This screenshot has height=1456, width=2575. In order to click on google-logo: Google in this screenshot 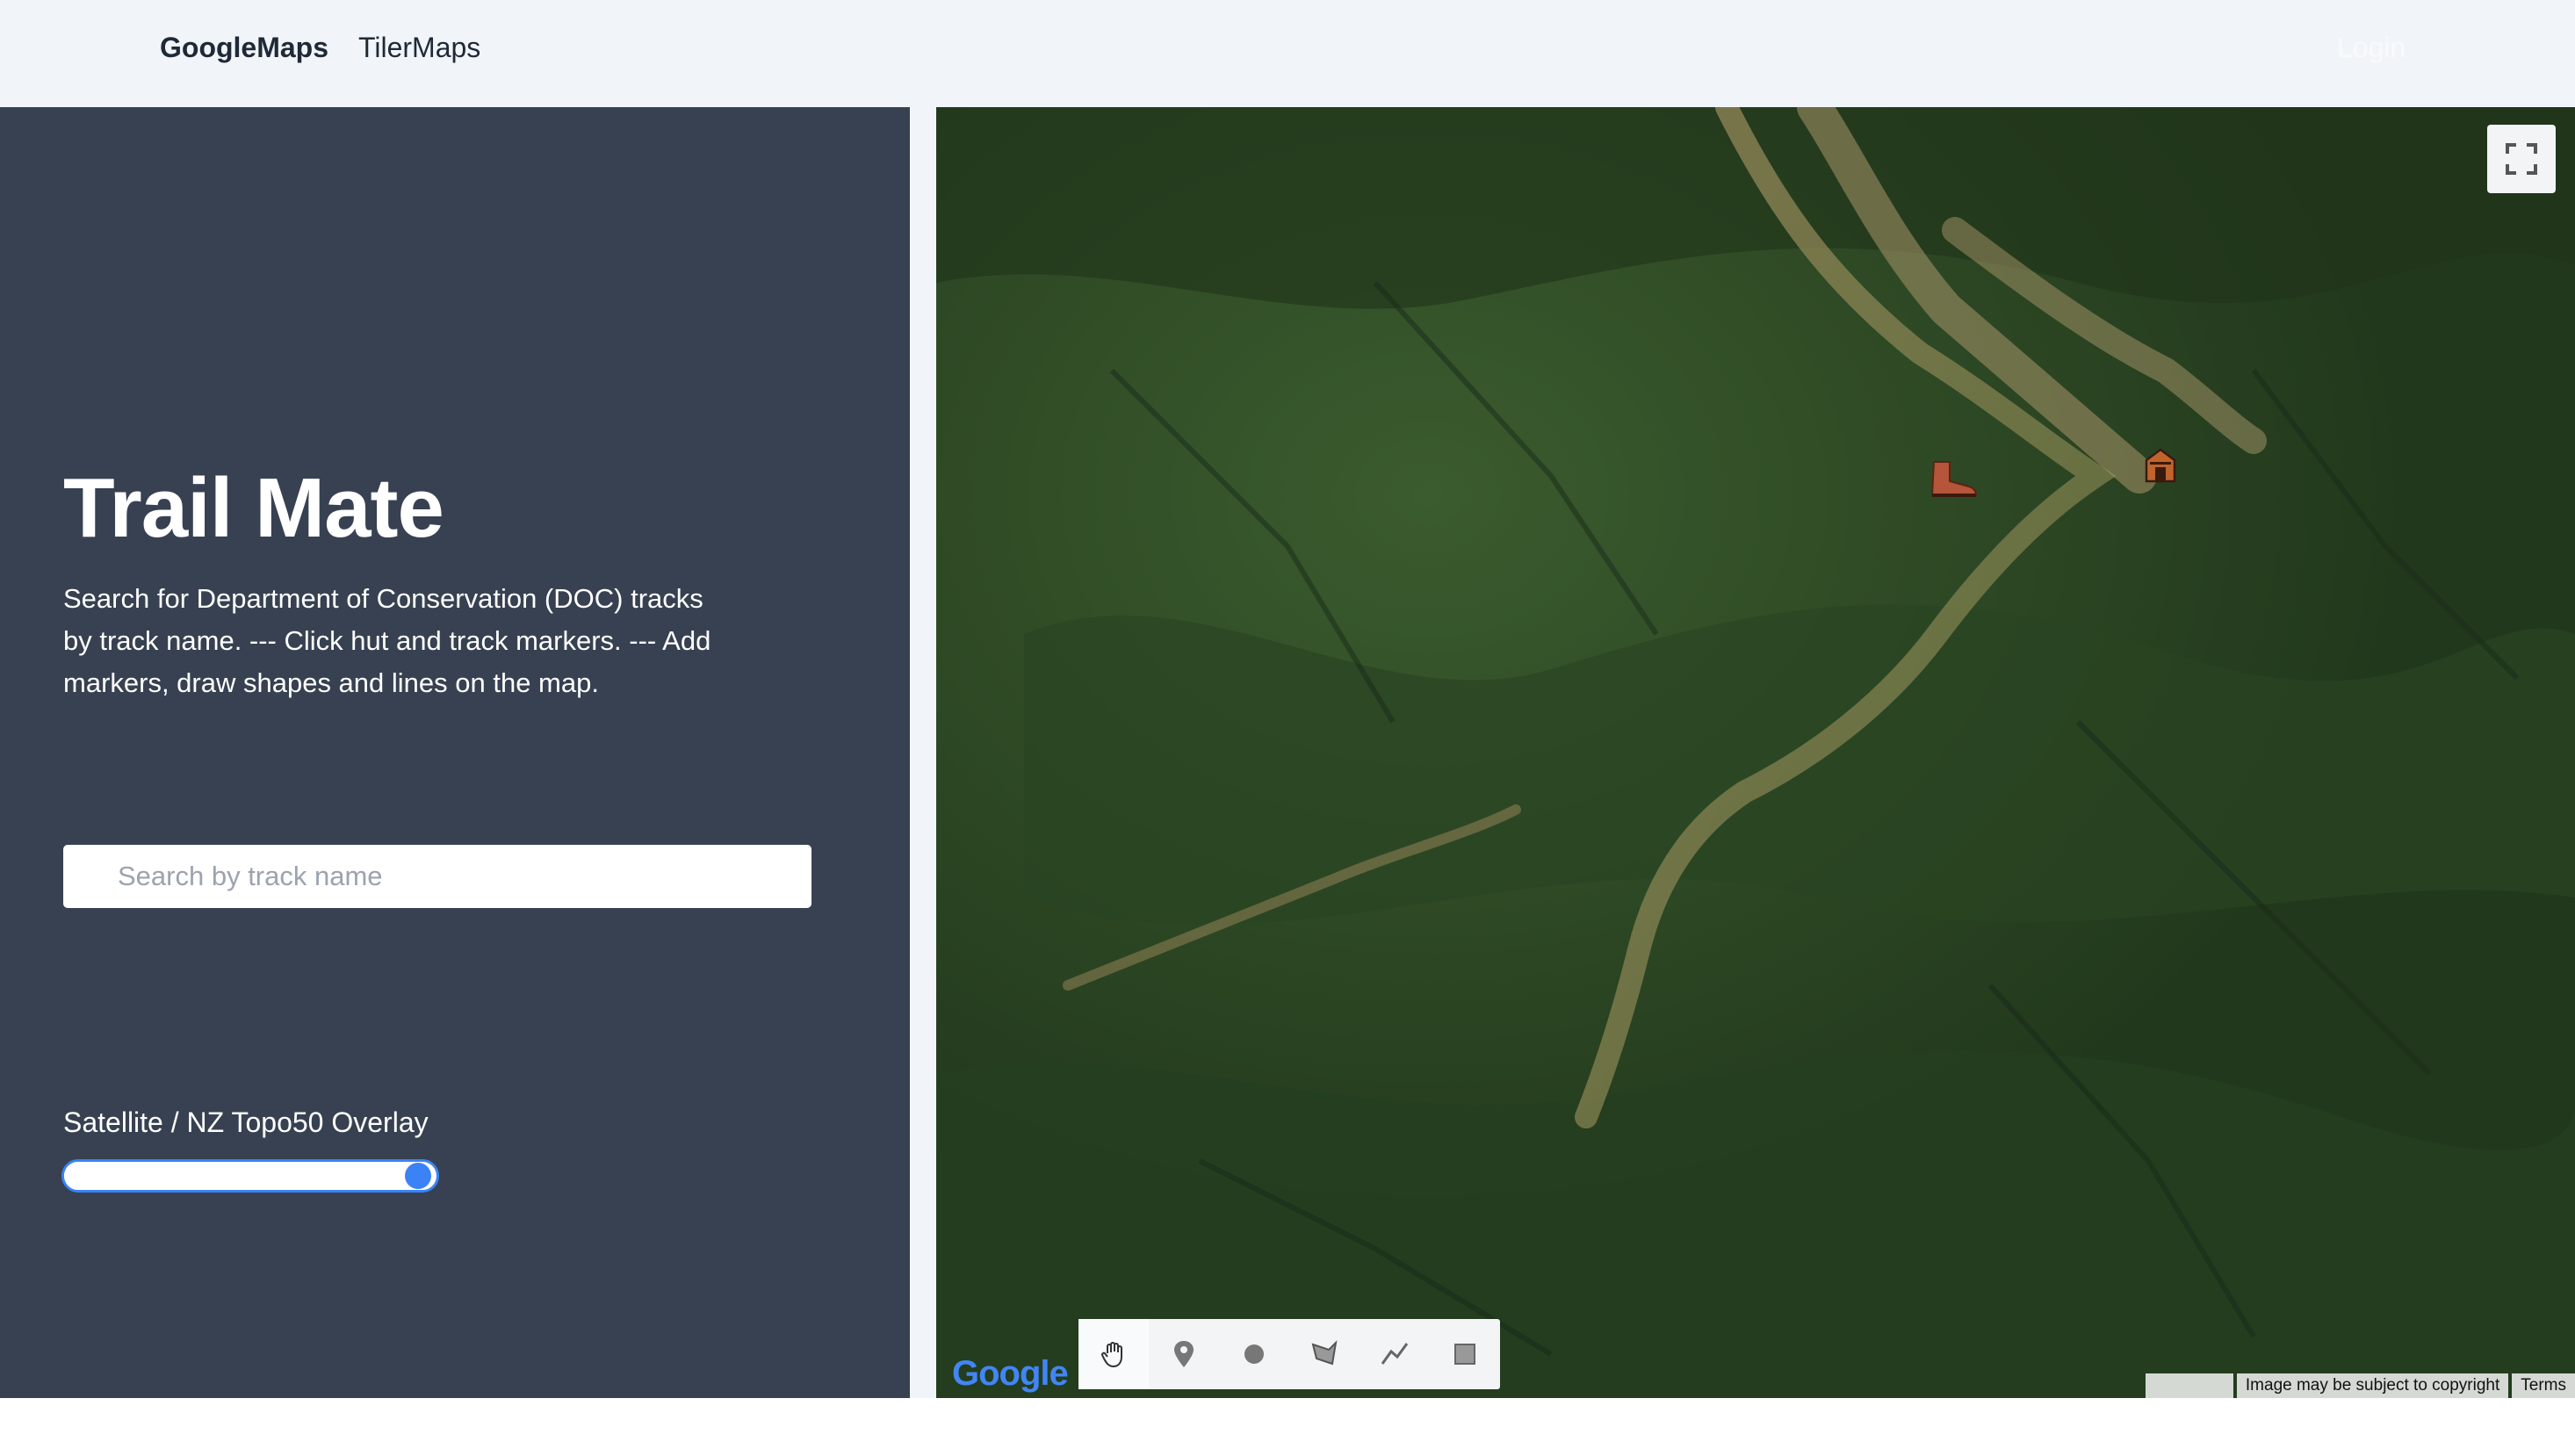, I will do `click(1010, 1374)`.